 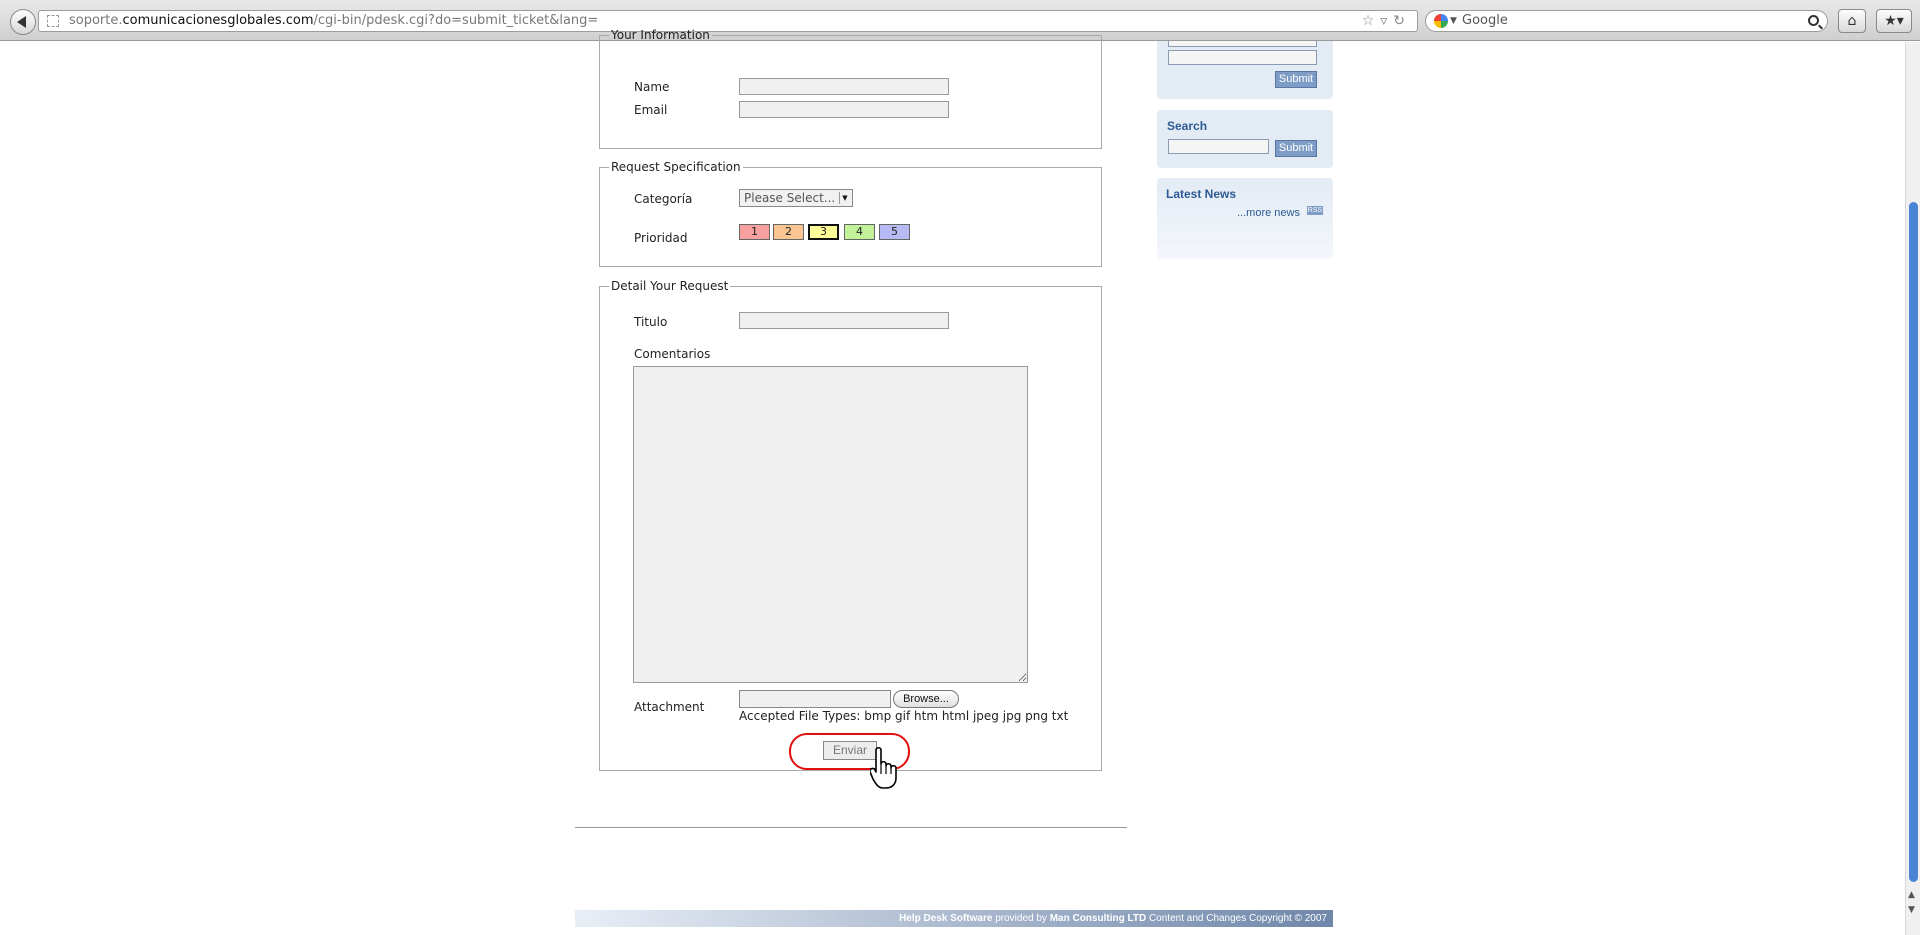 I want to click on sidebar-search-title: Search, so click(x=1187, y=126).